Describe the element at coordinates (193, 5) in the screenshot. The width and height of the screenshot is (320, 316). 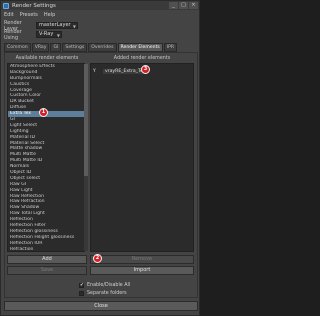
I see `close-window-button: ×` at that location.